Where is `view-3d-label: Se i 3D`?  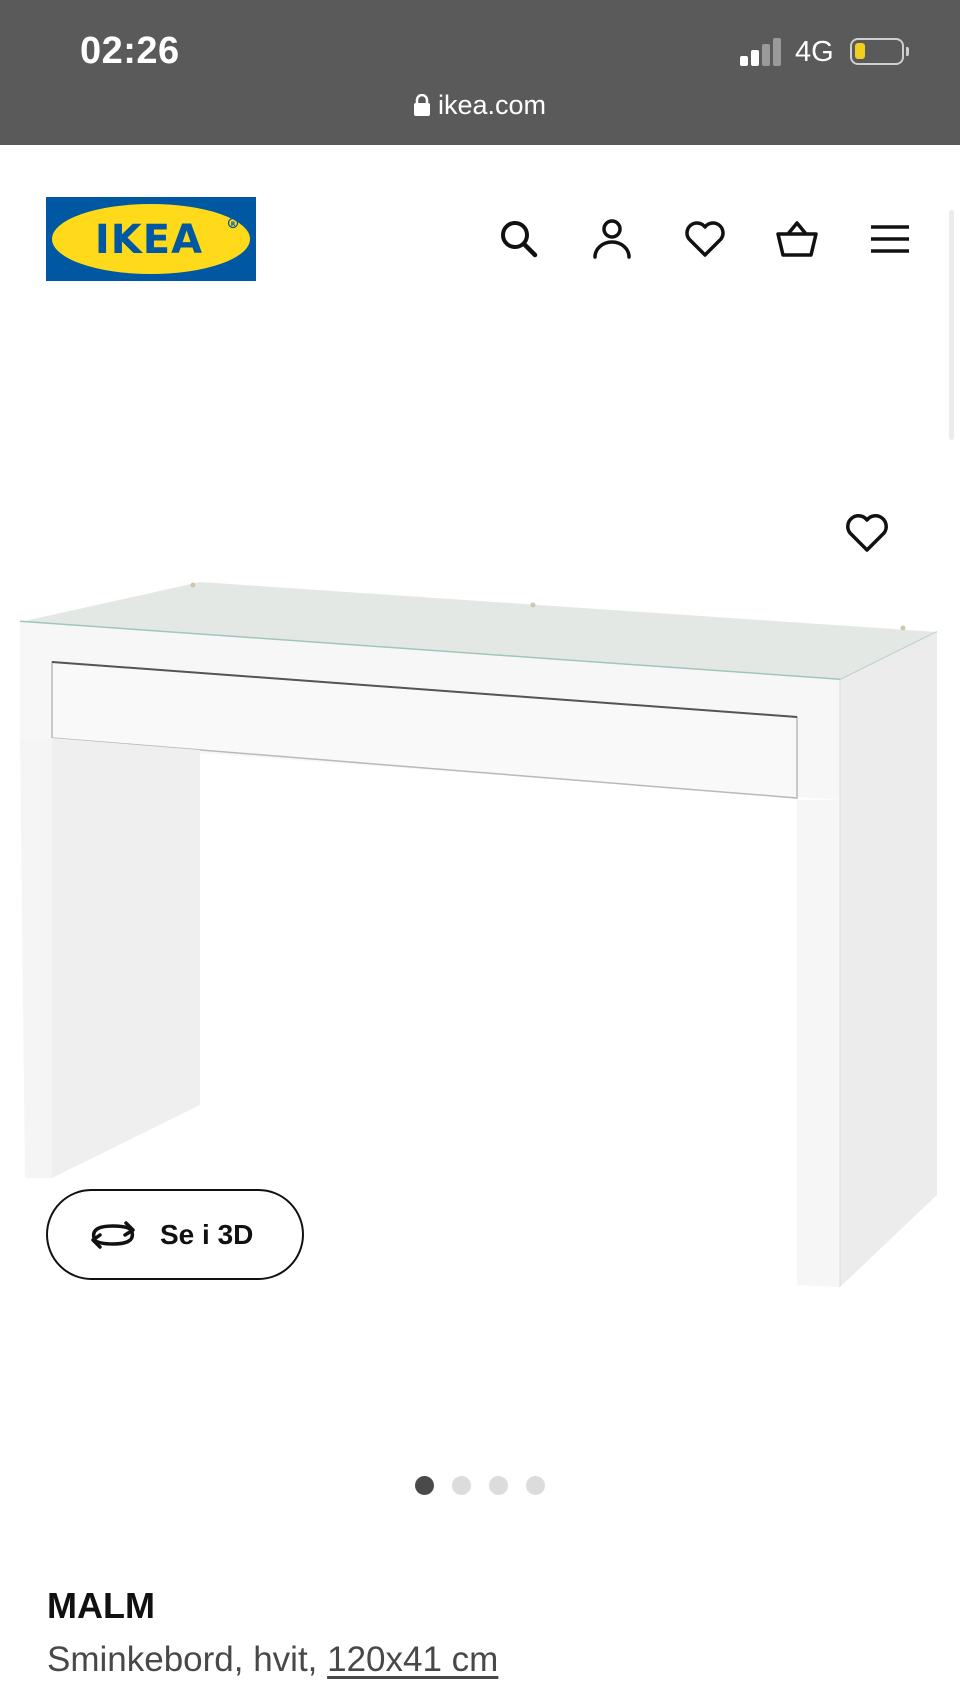
view-3d-label: Se i 3D is located at coordinates (207, 1234).